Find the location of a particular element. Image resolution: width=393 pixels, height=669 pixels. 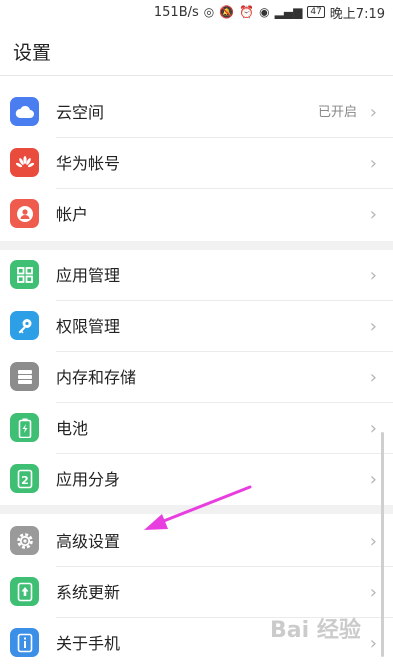

settings-item-label: 内存和存储 is located at coordinates (96, 377).